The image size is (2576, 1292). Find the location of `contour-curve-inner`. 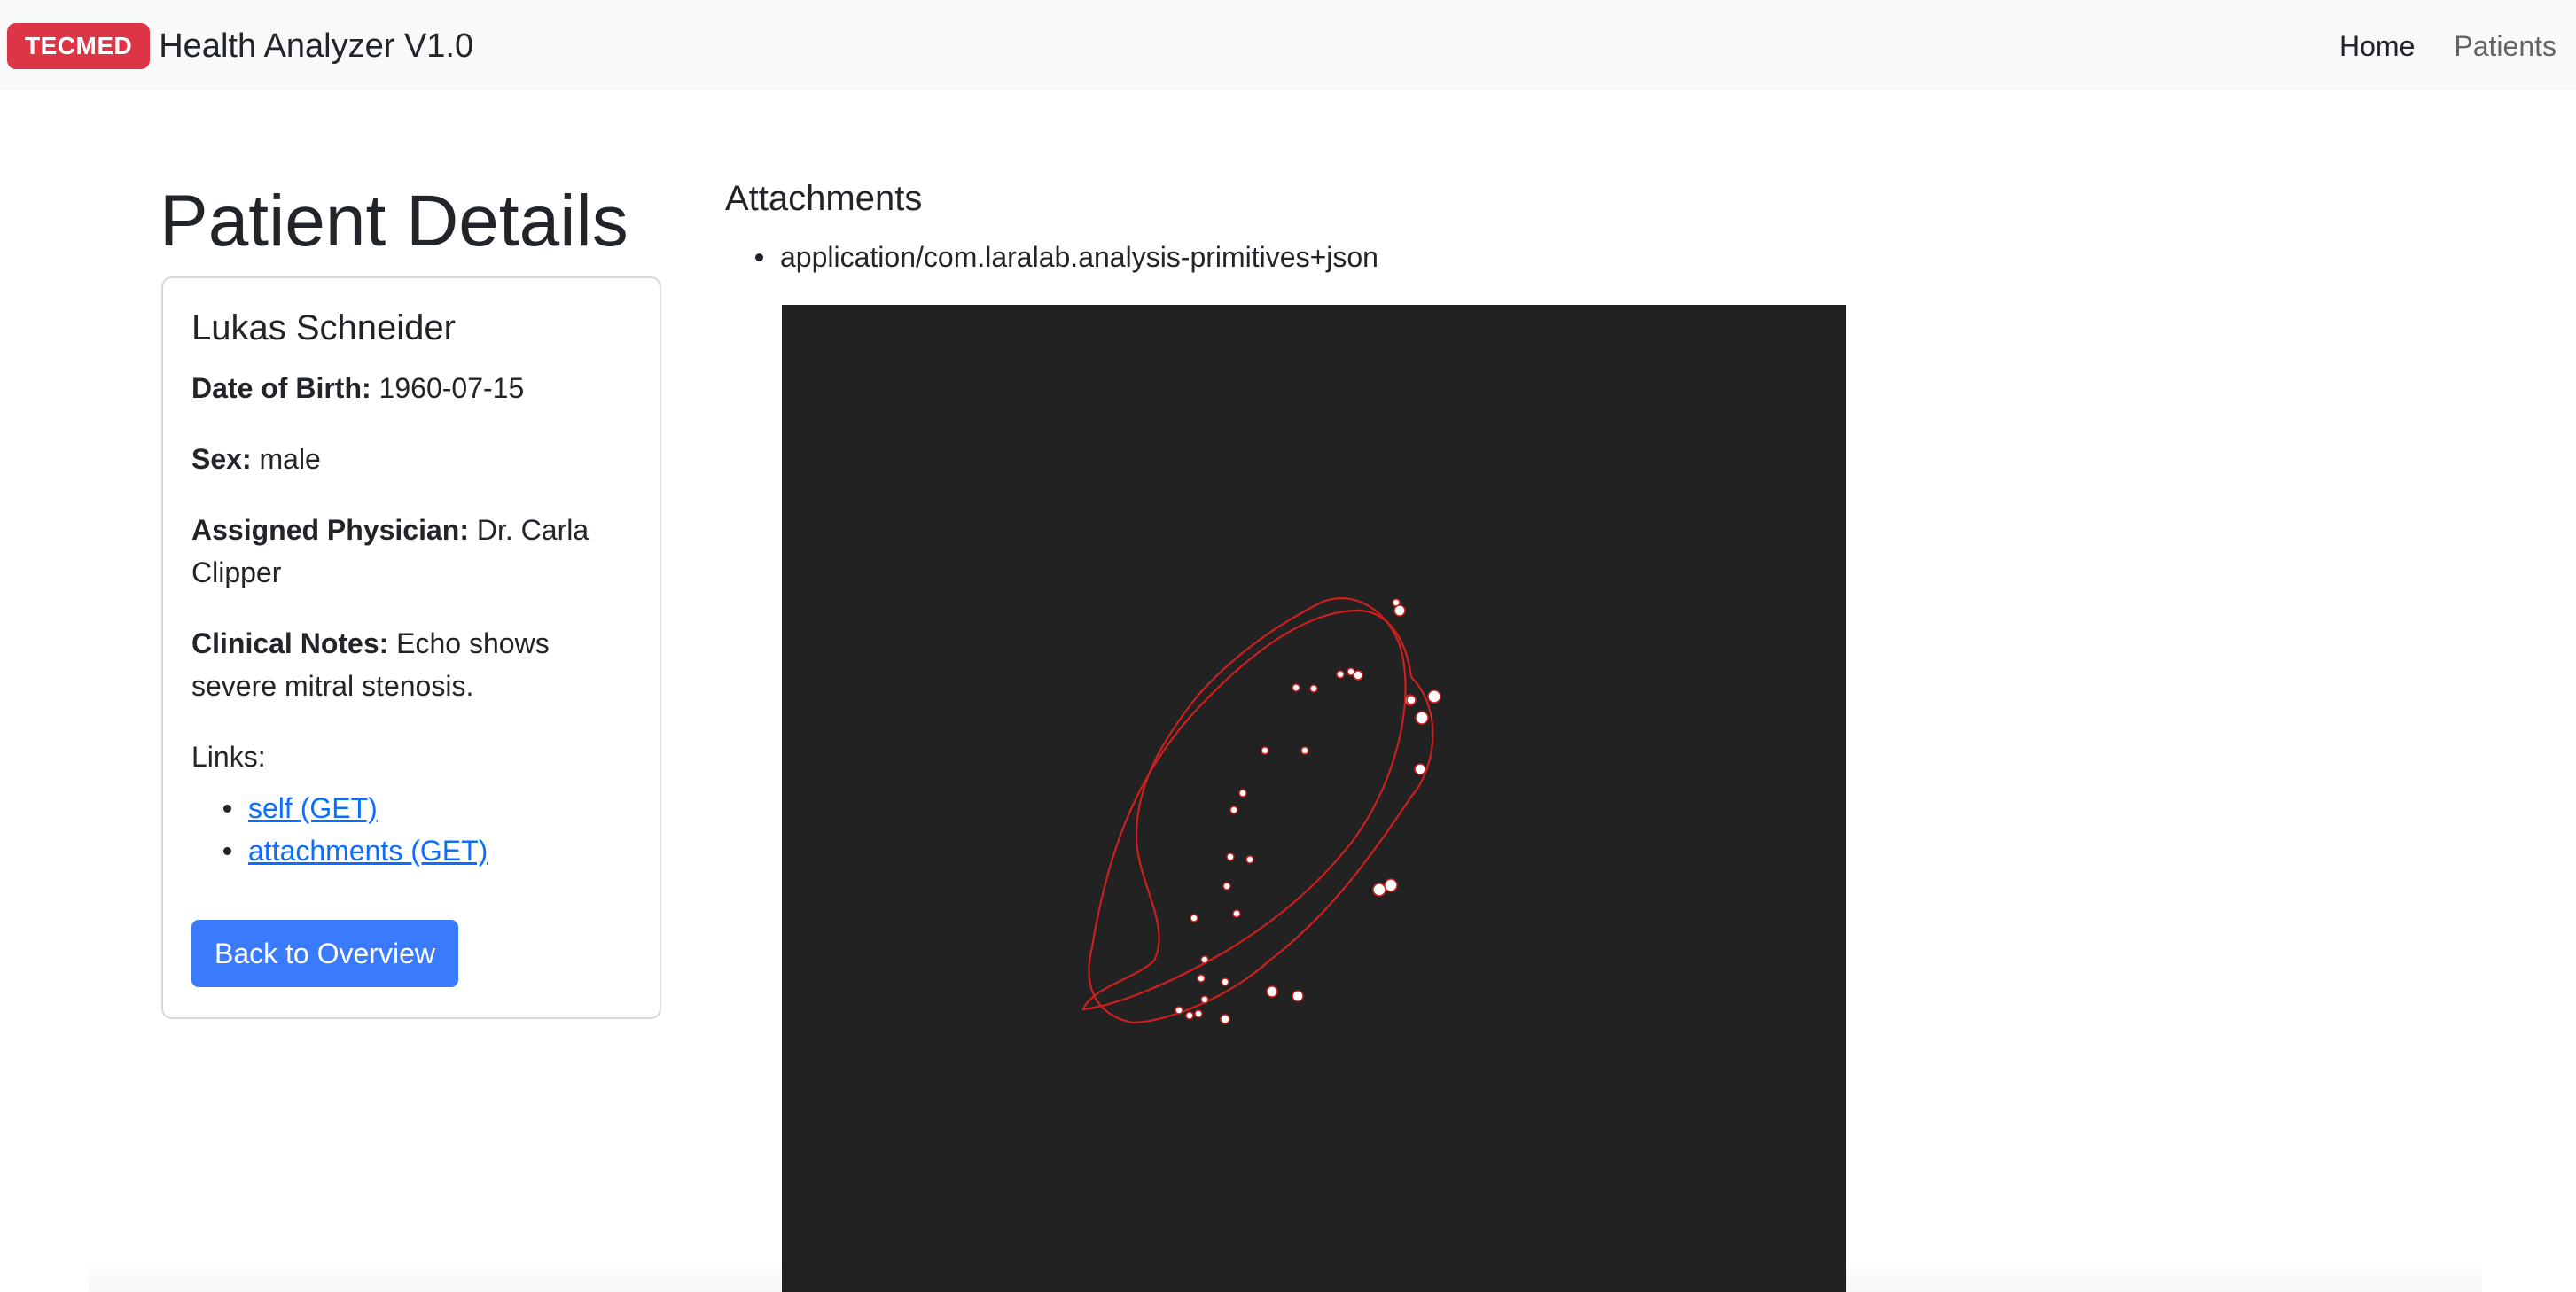

contour-curve-inner is located at coordinates (1244, 804).